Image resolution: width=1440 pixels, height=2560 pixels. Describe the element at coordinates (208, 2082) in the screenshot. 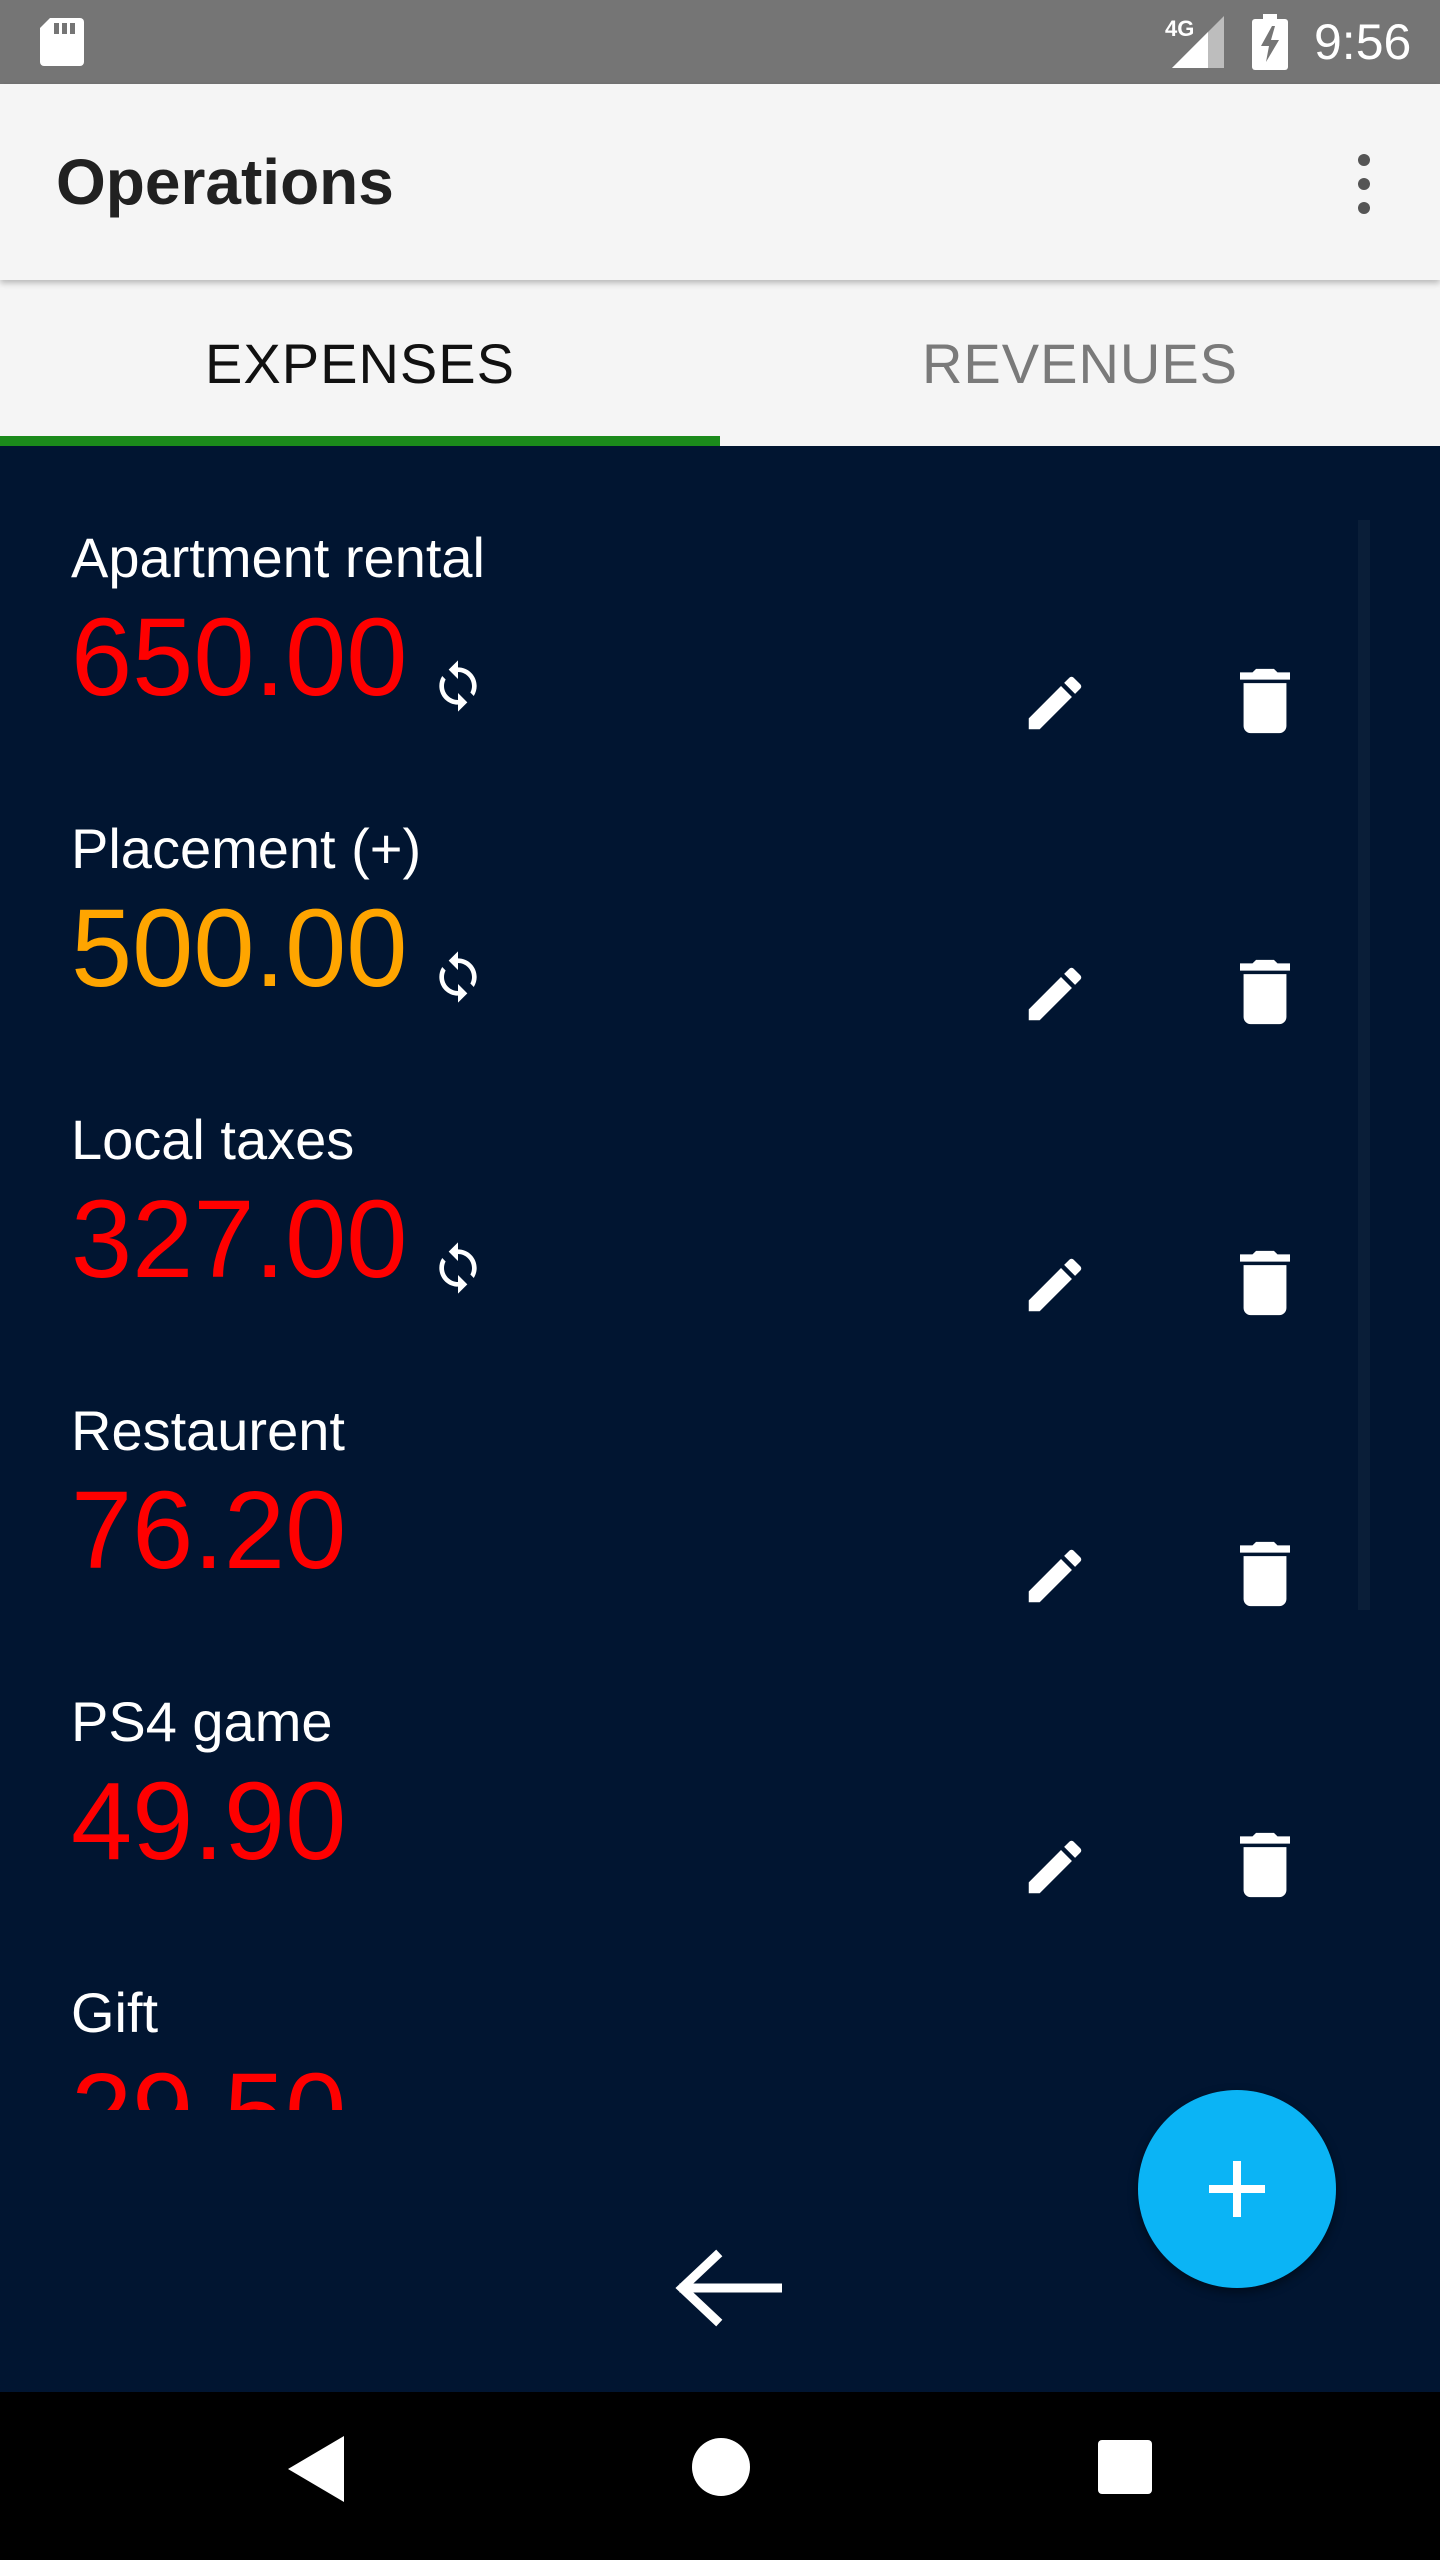

I see `operation-amount: 29.50` at that location.